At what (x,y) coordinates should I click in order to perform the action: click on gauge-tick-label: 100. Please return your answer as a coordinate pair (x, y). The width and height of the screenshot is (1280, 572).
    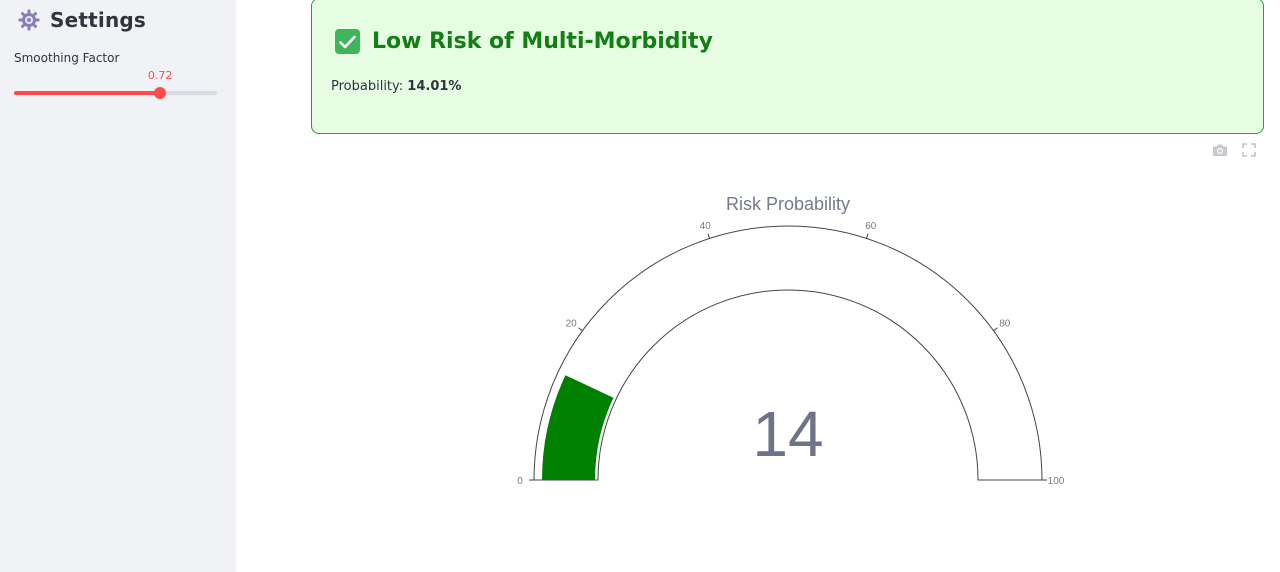
    Looking at the image, I should click on (1056, 481).